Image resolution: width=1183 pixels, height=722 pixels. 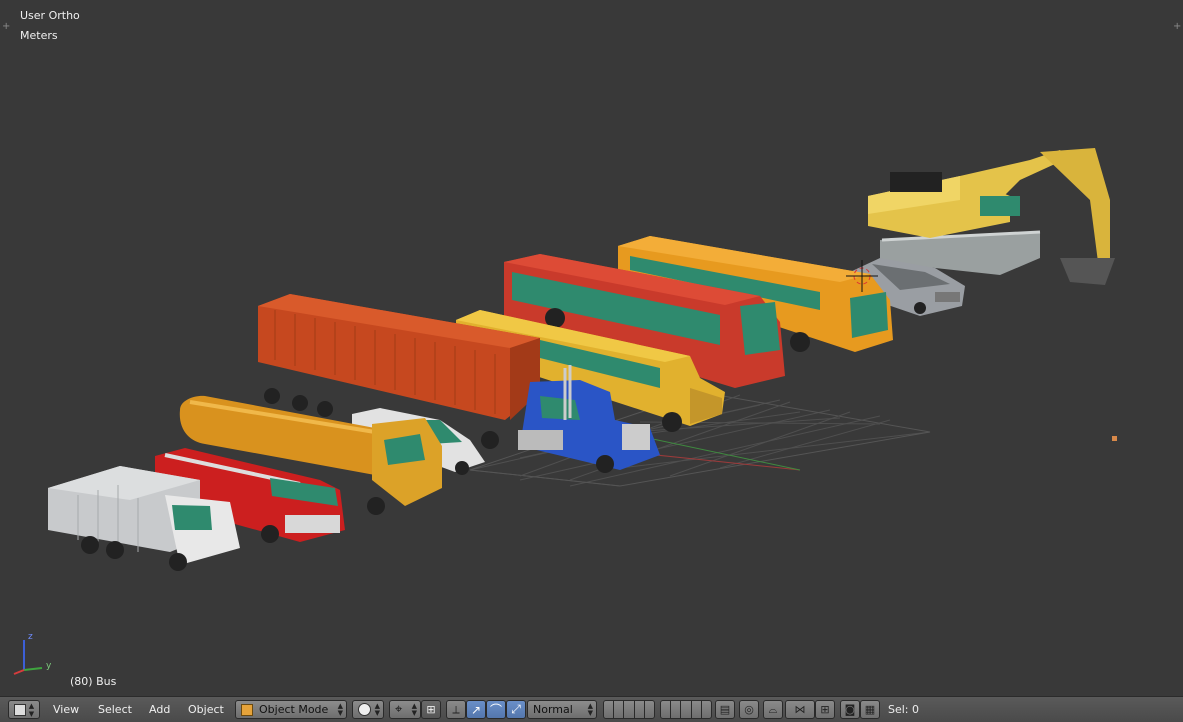 I want to click on axis-y-label: y, so click(x=49, y=666).